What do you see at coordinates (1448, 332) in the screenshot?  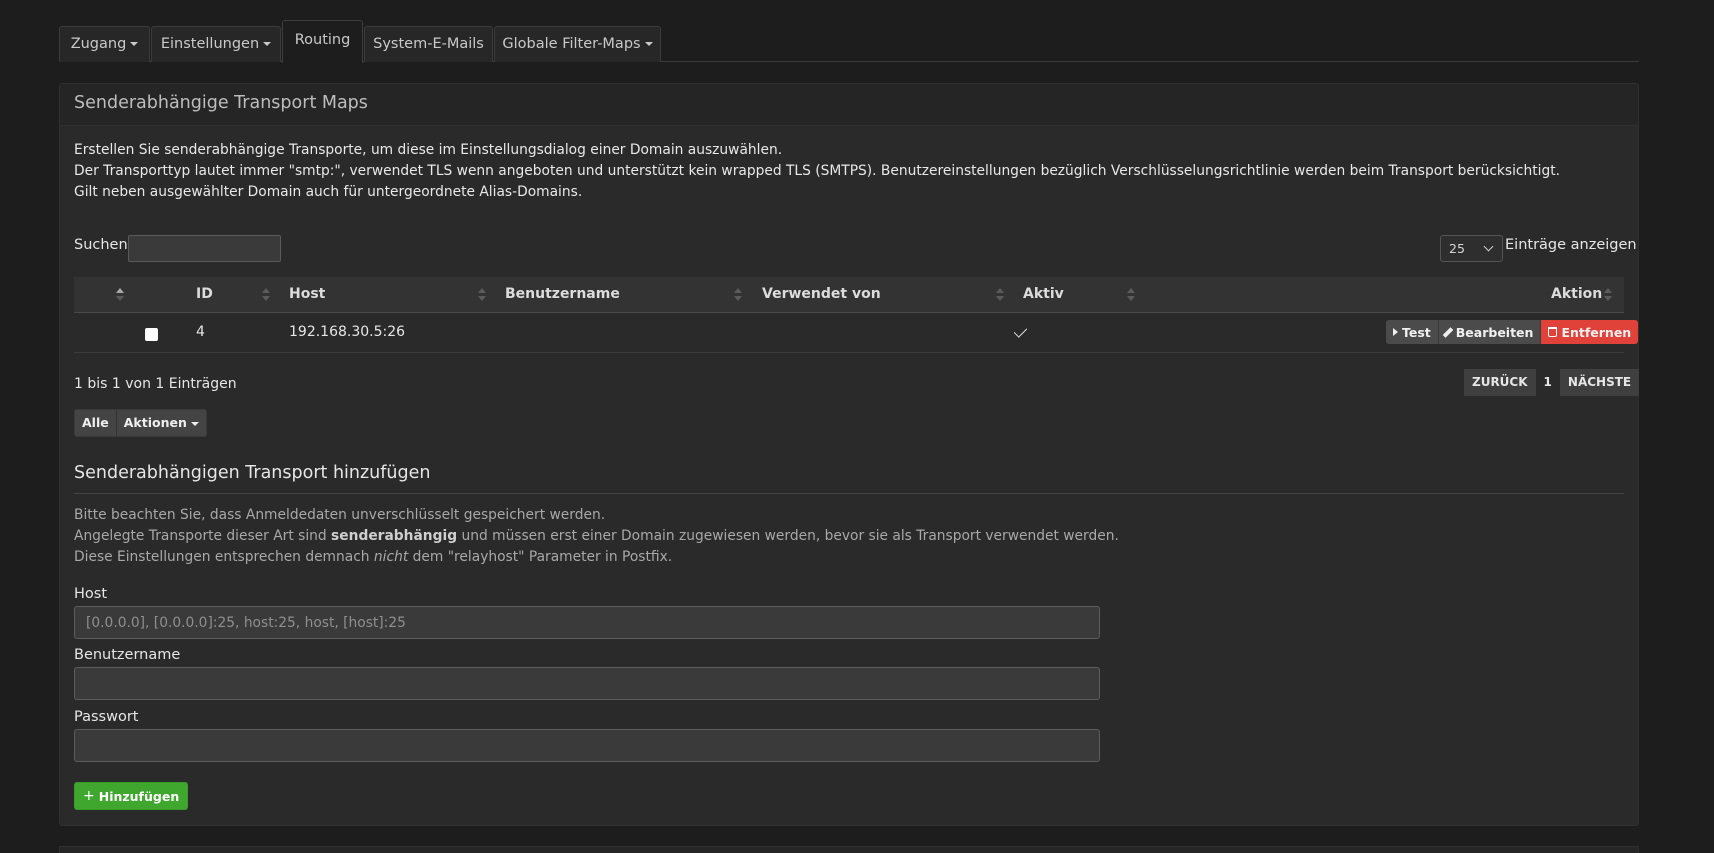 I see `pencil-icon` at bounding box center [1448, 332].